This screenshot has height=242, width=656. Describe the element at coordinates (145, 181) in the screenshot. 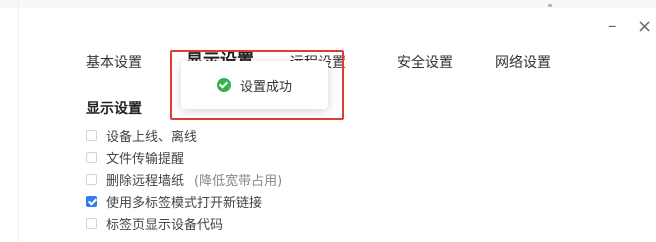

I see `option-label: 删除远程墙纸` at that location.